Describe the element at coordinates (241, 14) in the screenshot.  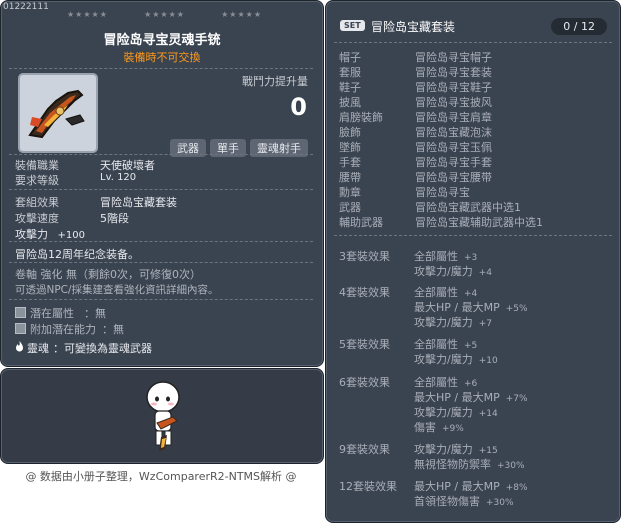
I see `star-group-3: ★★★★★` at that location.